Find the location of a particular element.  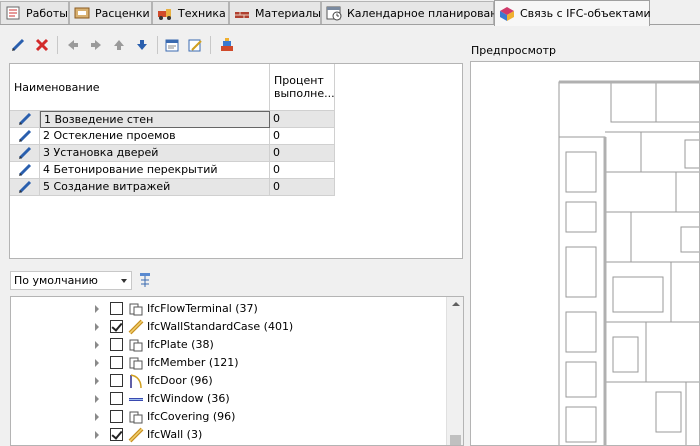

delete-icon is located at coordinates (42, 45).